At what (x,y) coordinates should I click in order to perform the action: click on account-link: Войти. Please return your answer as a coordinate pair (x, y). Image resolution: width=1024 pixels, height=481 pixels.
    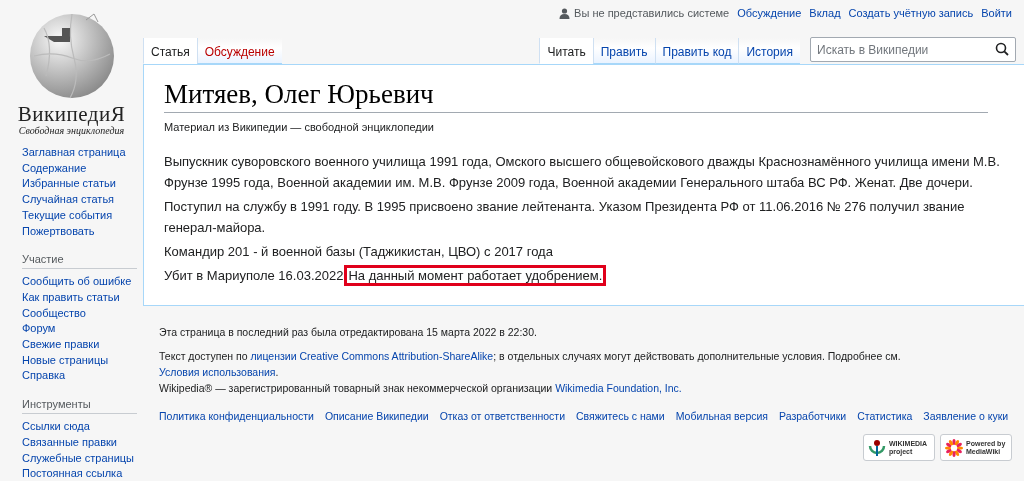
    Looking at the image, I should click on (996, 13).